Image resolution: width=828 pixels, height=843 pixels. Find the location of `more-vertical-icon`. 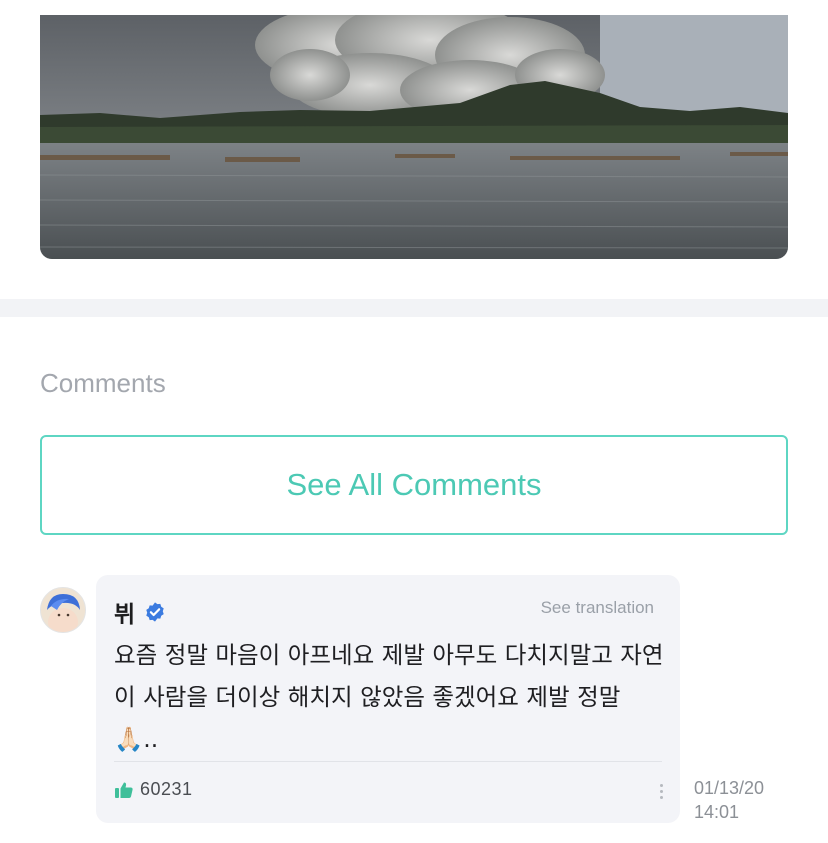

more-vertical-icon is located at coordinates (661, 792).